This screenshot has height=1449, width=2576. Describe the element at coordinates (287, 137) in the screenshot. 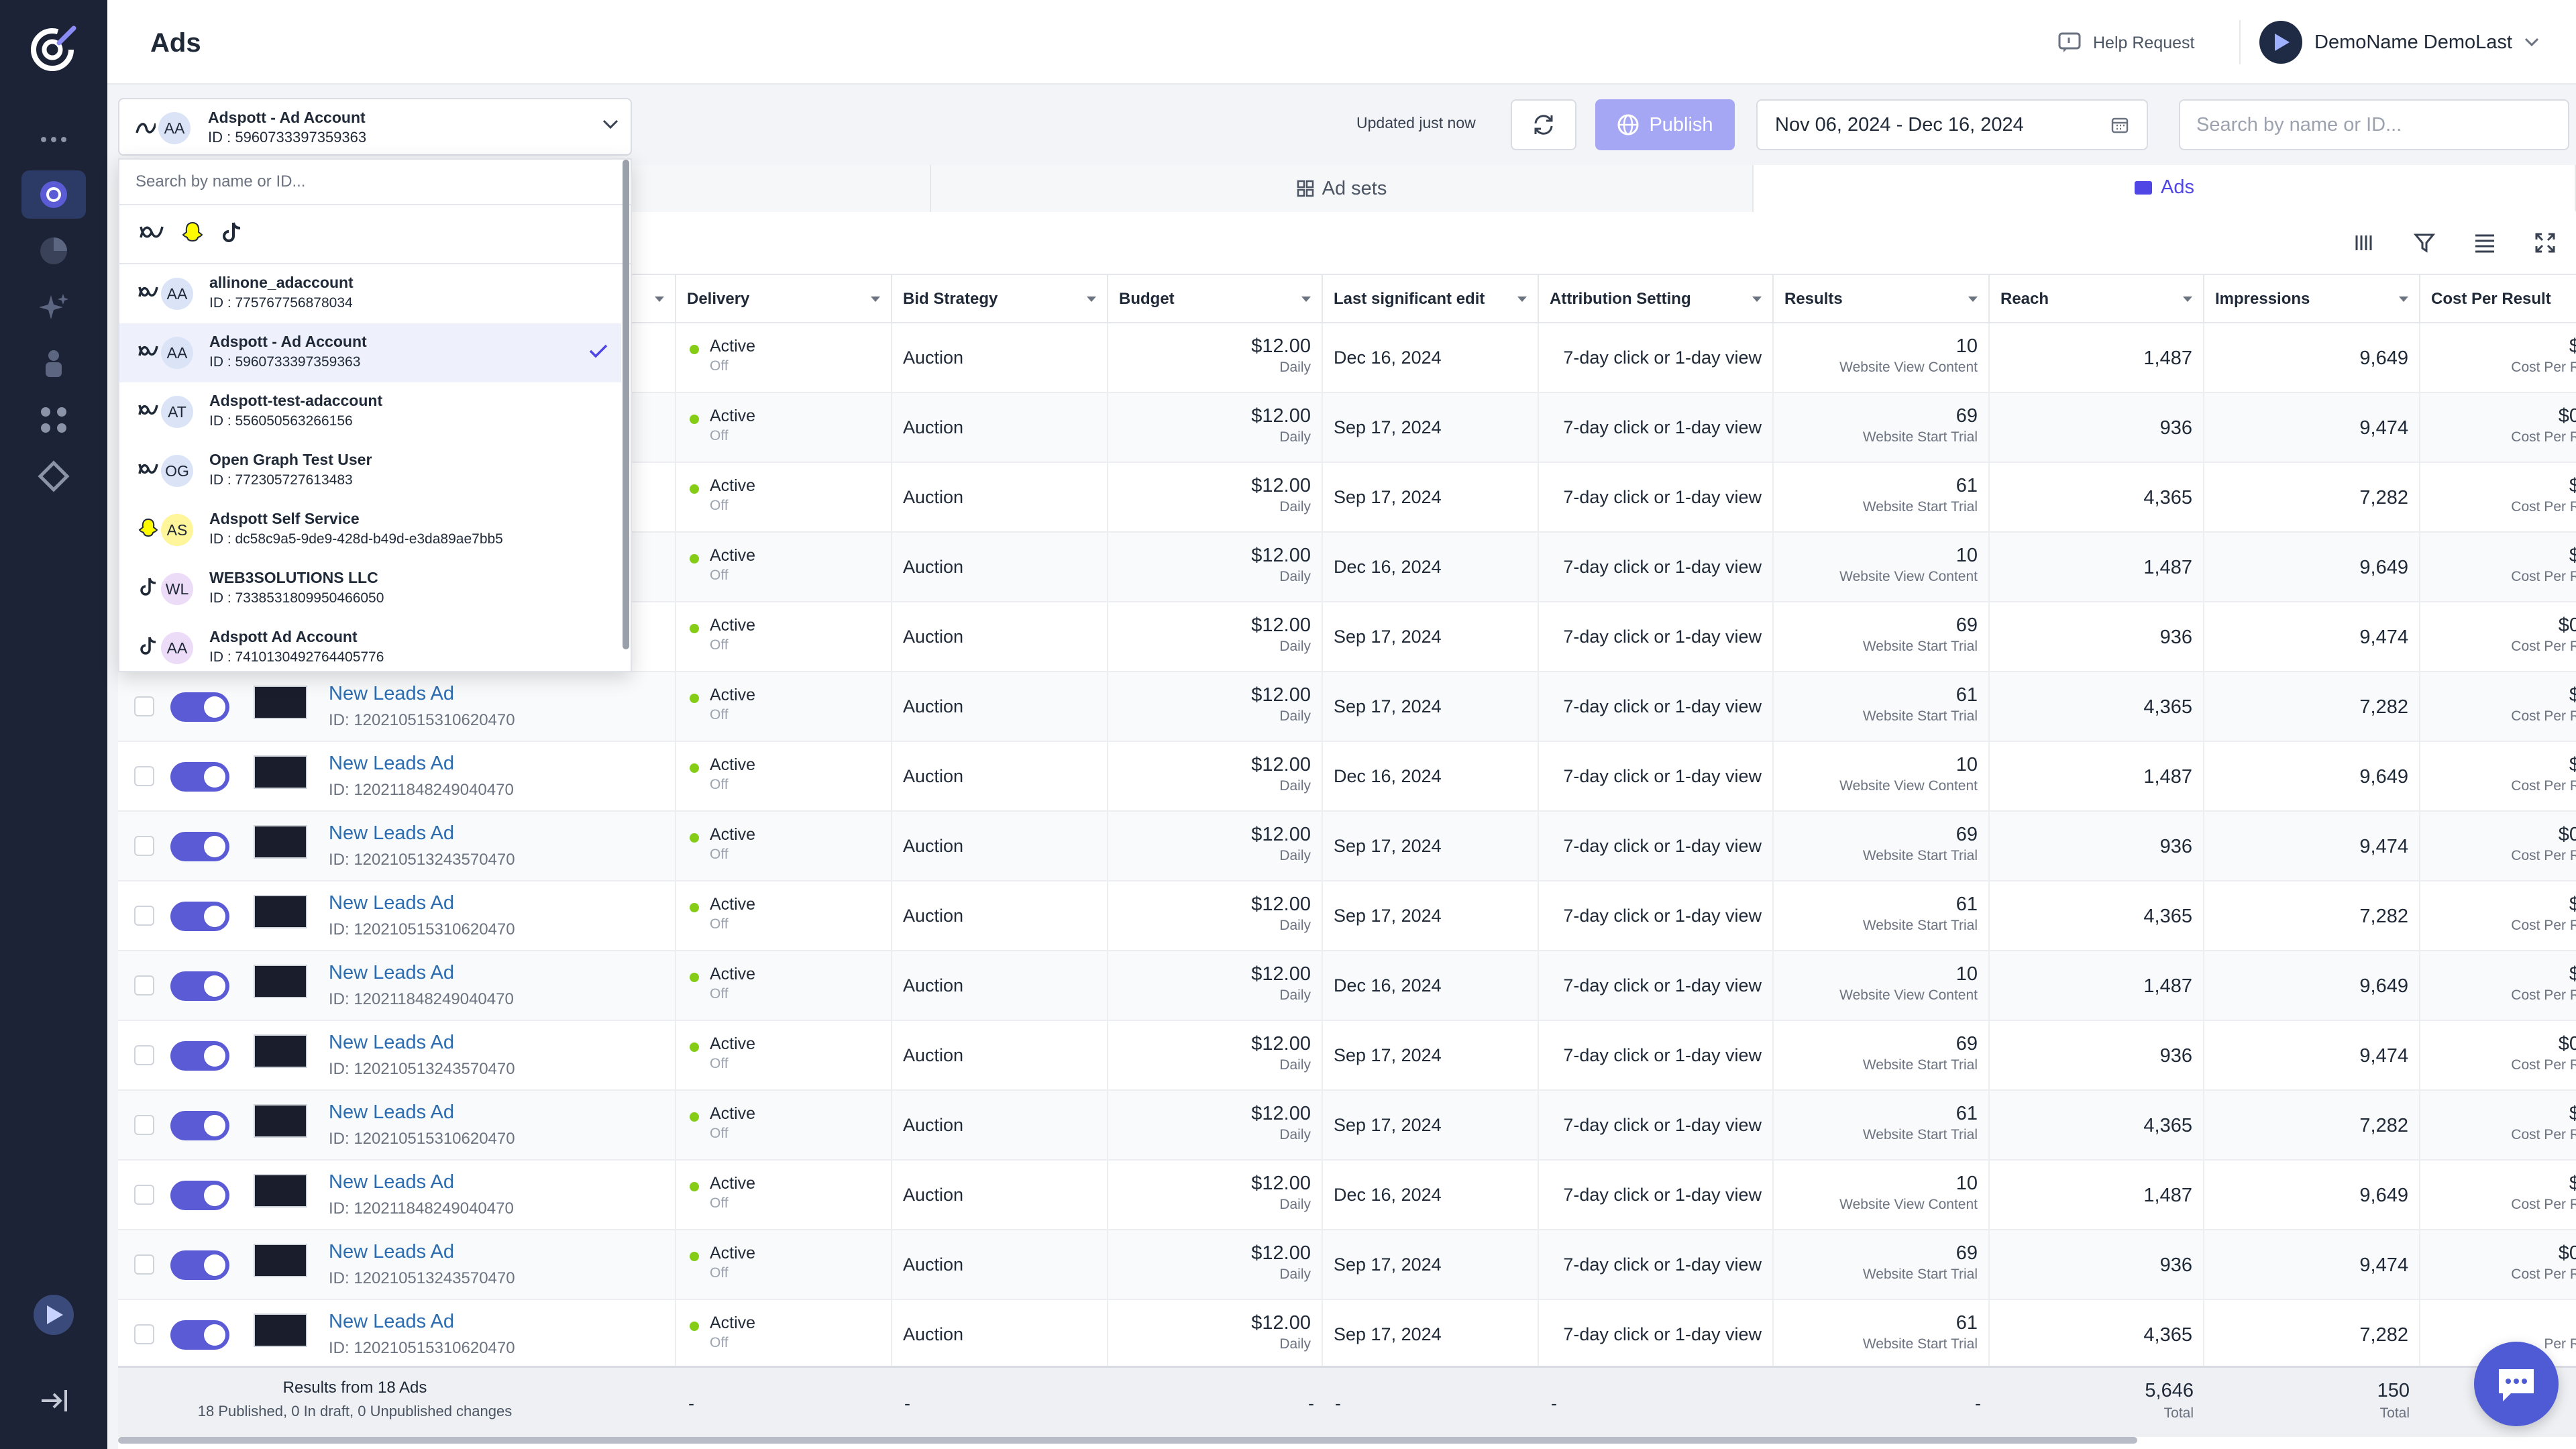

I see `account-id: ID : 5960733397359363` at that location.